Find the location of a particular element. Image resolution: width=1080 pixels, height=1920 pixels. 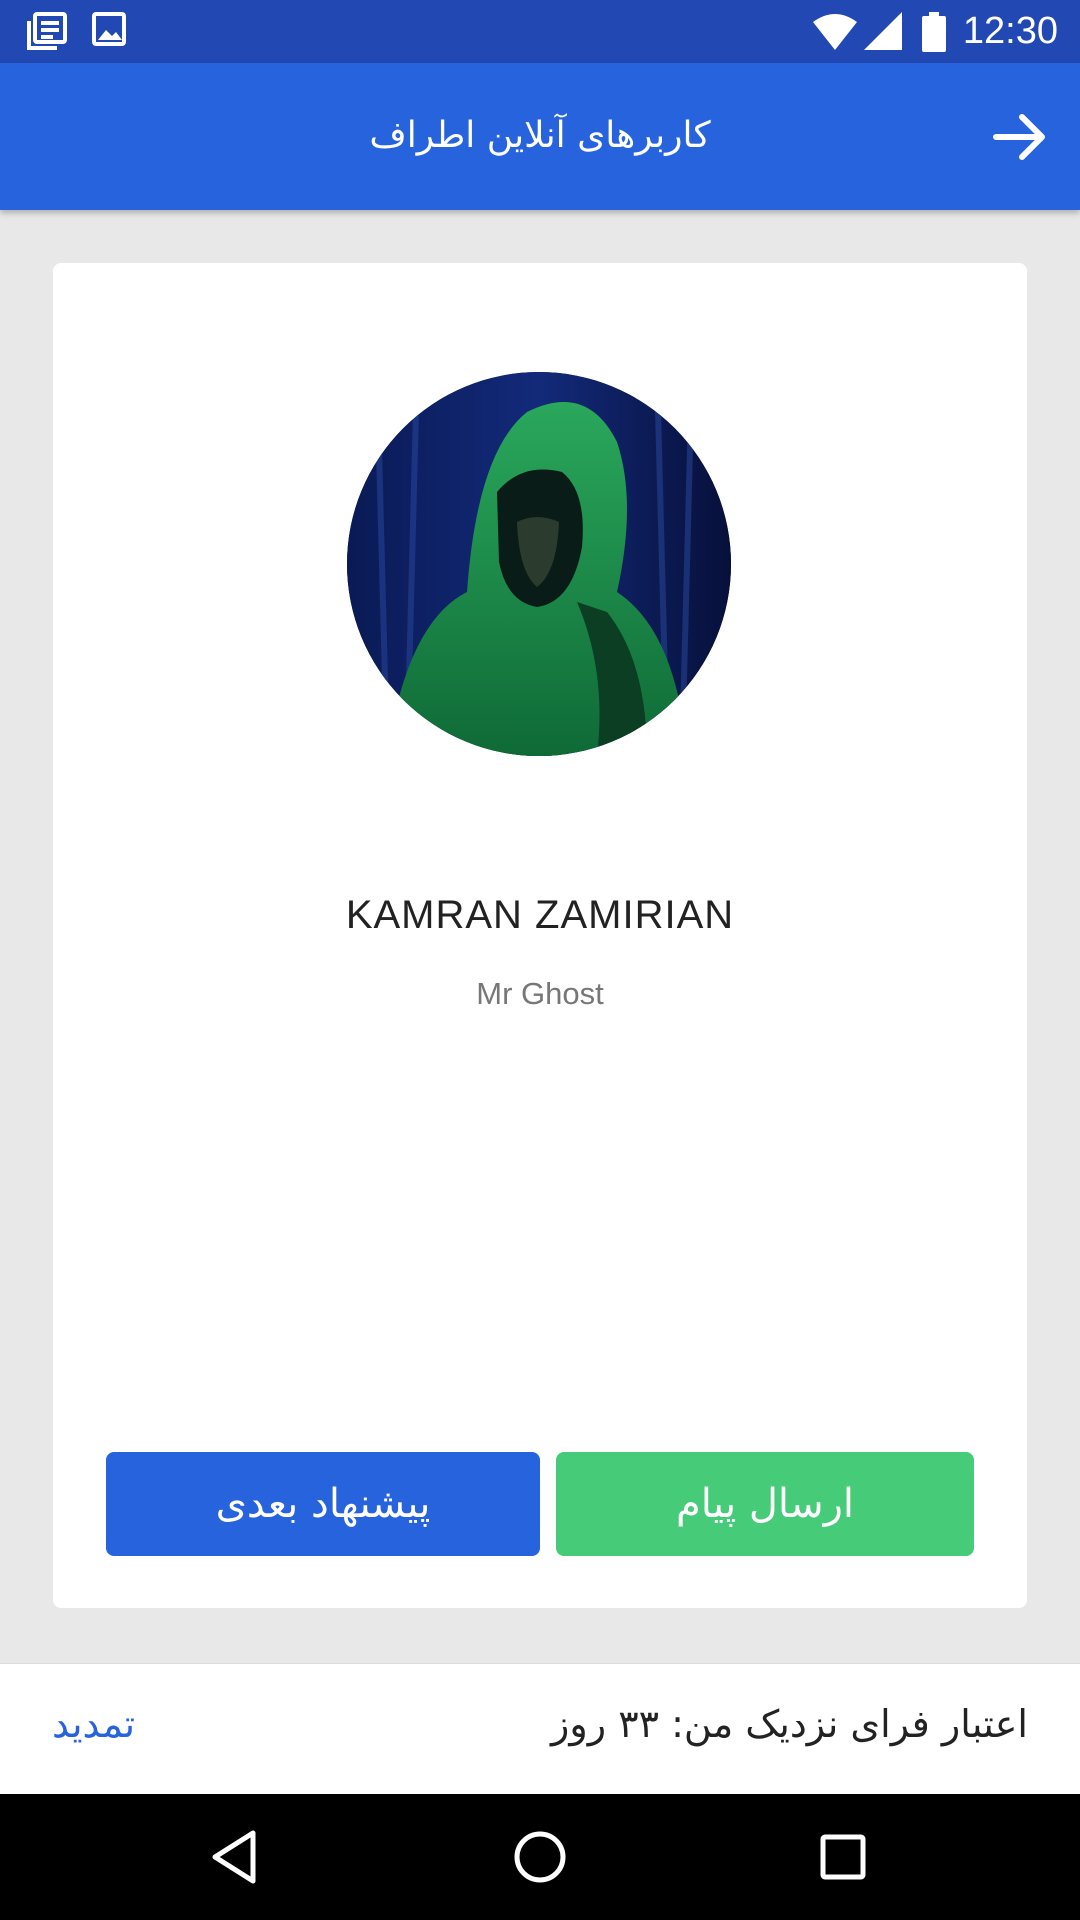

home-circle-icon is located at coordinates (540, 1857).